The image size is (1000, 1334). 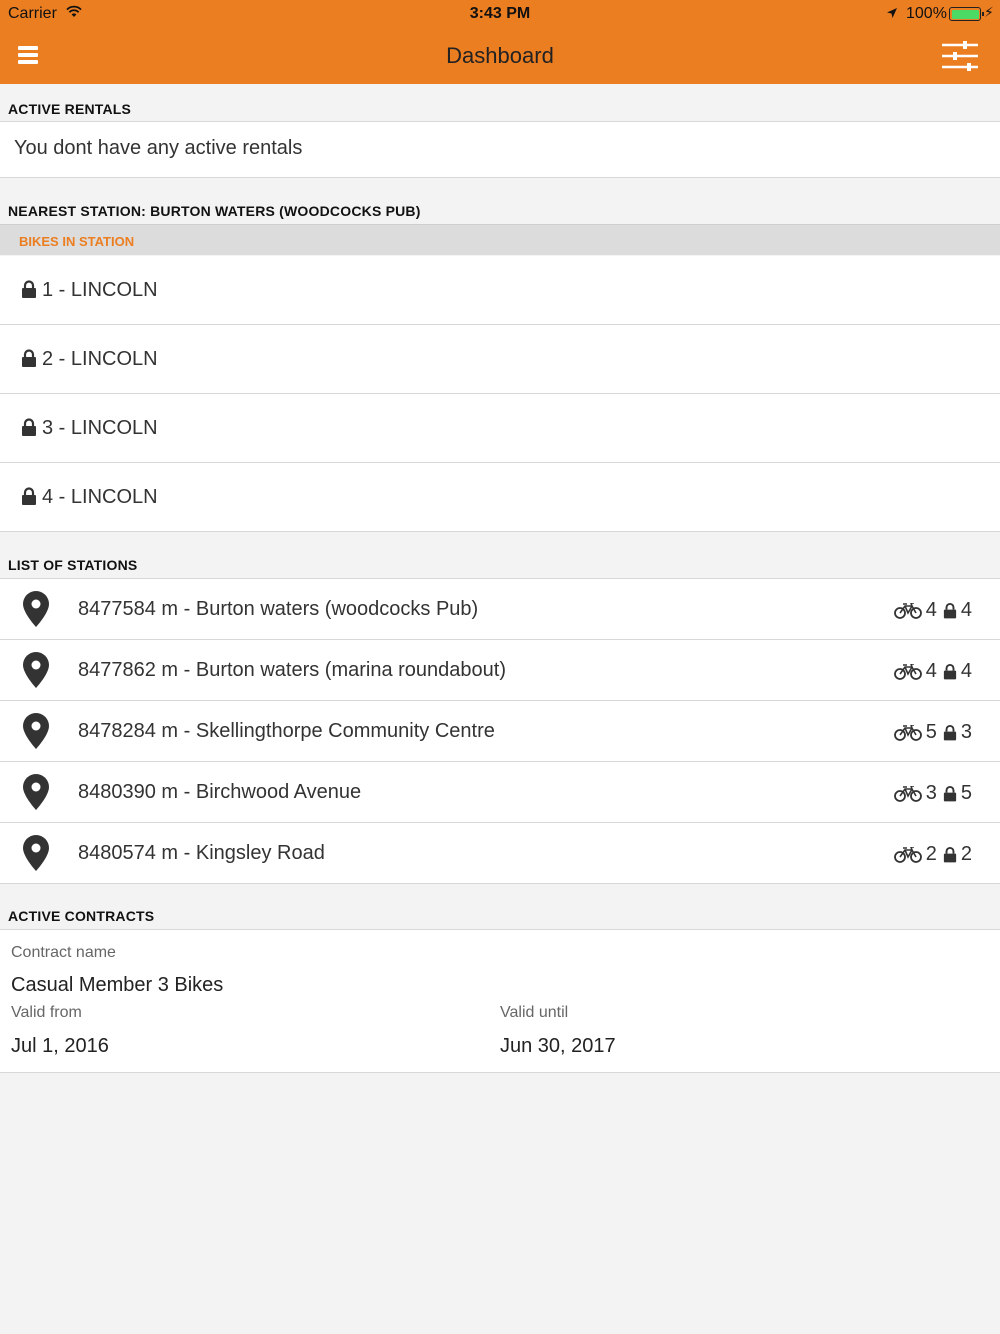 I want to click on active-rentals-header: ACTIVE RENTALS, so click(x=70, y=109).